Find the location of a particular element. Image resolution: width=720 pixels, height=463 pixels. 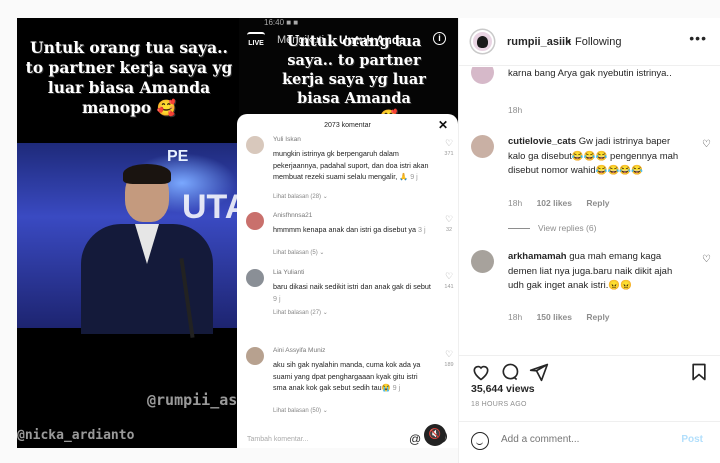

post-button: Post is located at coordinates (692, 439).